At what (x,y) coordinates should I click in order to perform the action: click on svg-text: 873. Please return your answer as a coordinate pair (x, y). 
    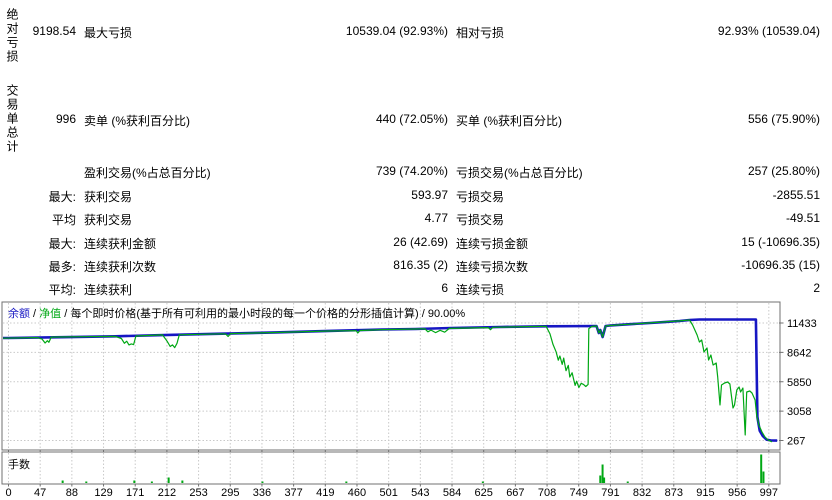
    Looking at the image, I should click on (674, 493).